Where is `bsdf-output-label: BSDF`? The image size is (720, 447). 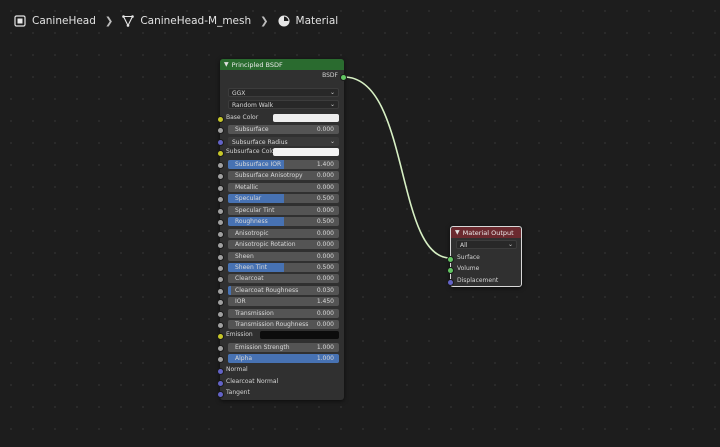 bsdf-output-label: BSDF is located at coordinates (330, 75).